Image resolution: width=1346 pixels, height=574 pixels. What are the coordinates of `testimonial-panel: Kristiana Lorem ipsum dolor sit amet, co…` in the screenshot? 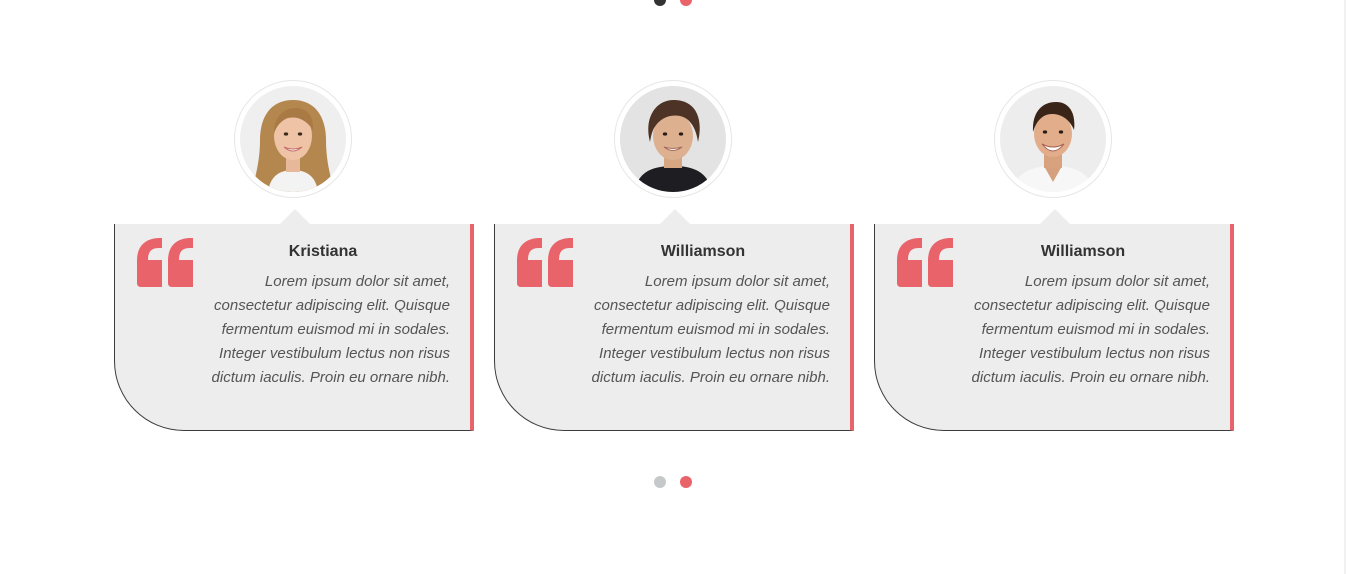 It's located at (294, 327).